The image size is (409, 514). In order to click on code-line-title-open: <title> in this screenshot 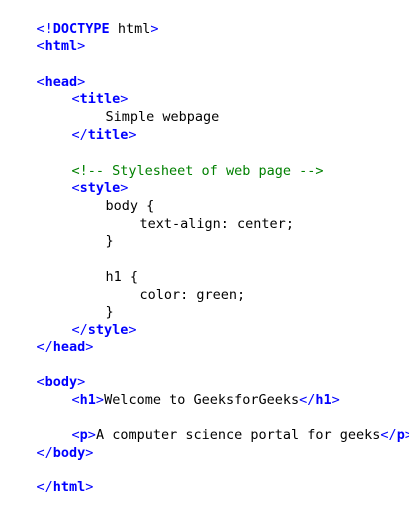, I will do `click(84, 89)`.